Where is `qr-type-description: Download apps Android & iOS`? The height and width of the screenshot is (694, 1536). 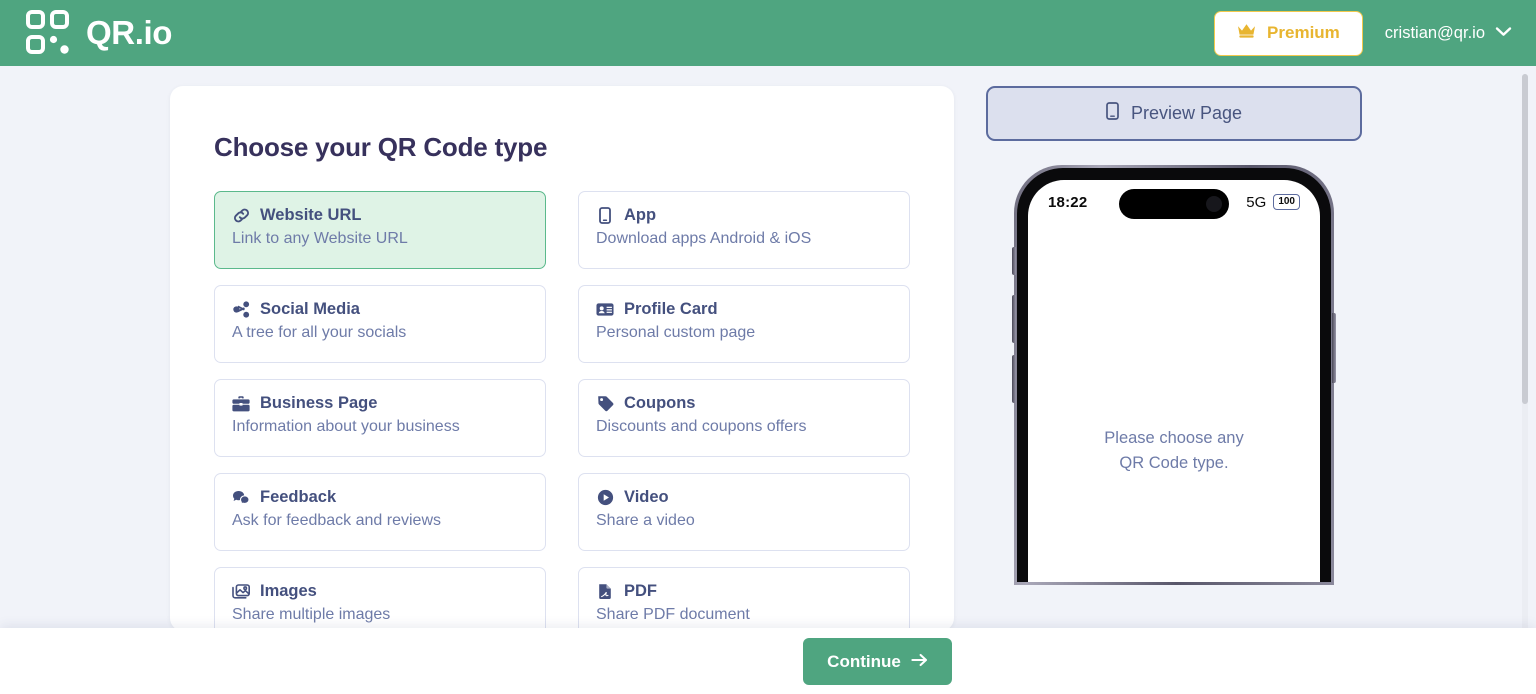 qr-type-description: Download apps Android & iOS is located at coordinates (704, 238).